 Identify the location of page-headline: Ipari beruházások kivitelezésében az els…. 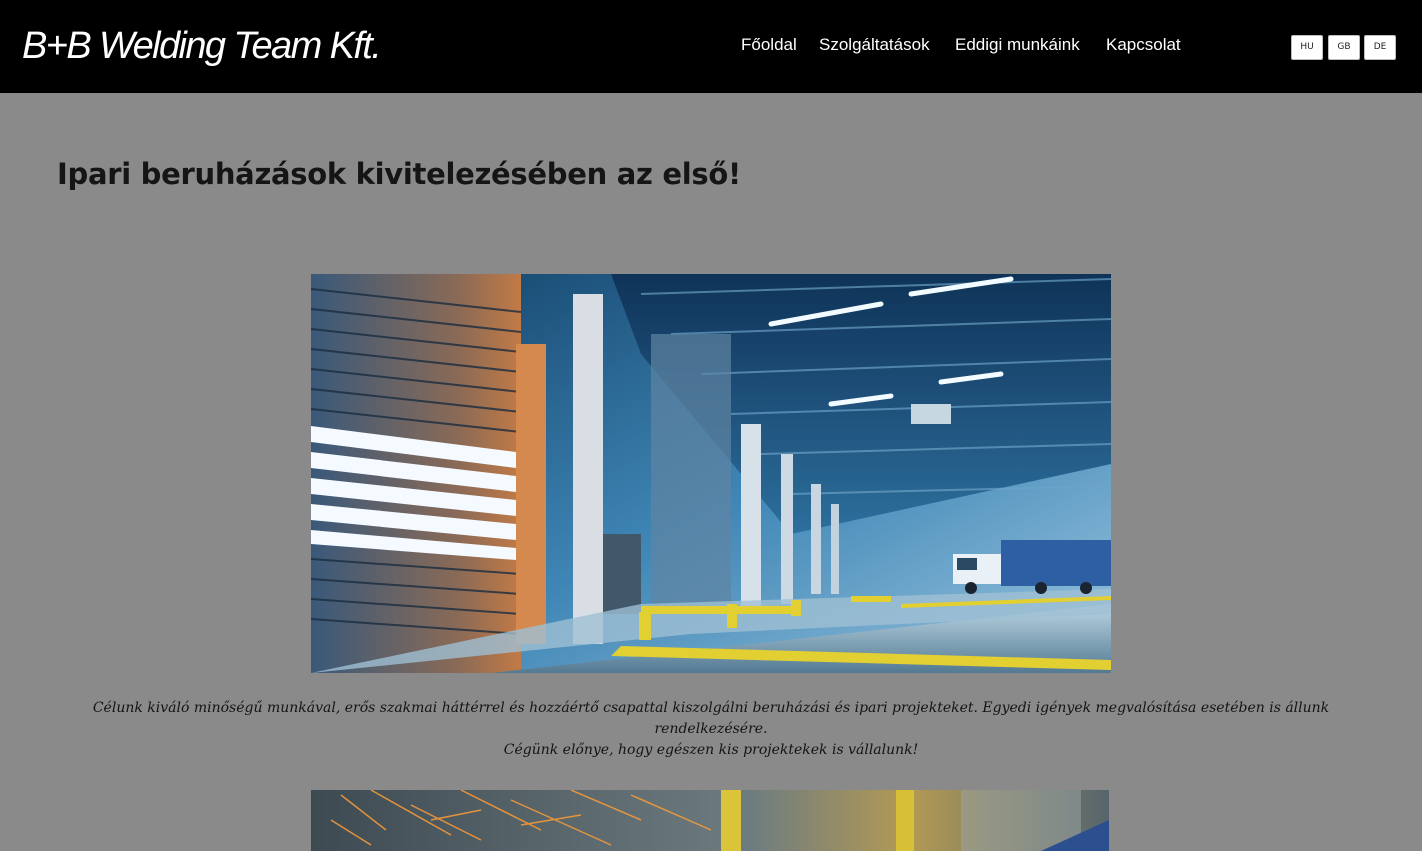
(399, 174).